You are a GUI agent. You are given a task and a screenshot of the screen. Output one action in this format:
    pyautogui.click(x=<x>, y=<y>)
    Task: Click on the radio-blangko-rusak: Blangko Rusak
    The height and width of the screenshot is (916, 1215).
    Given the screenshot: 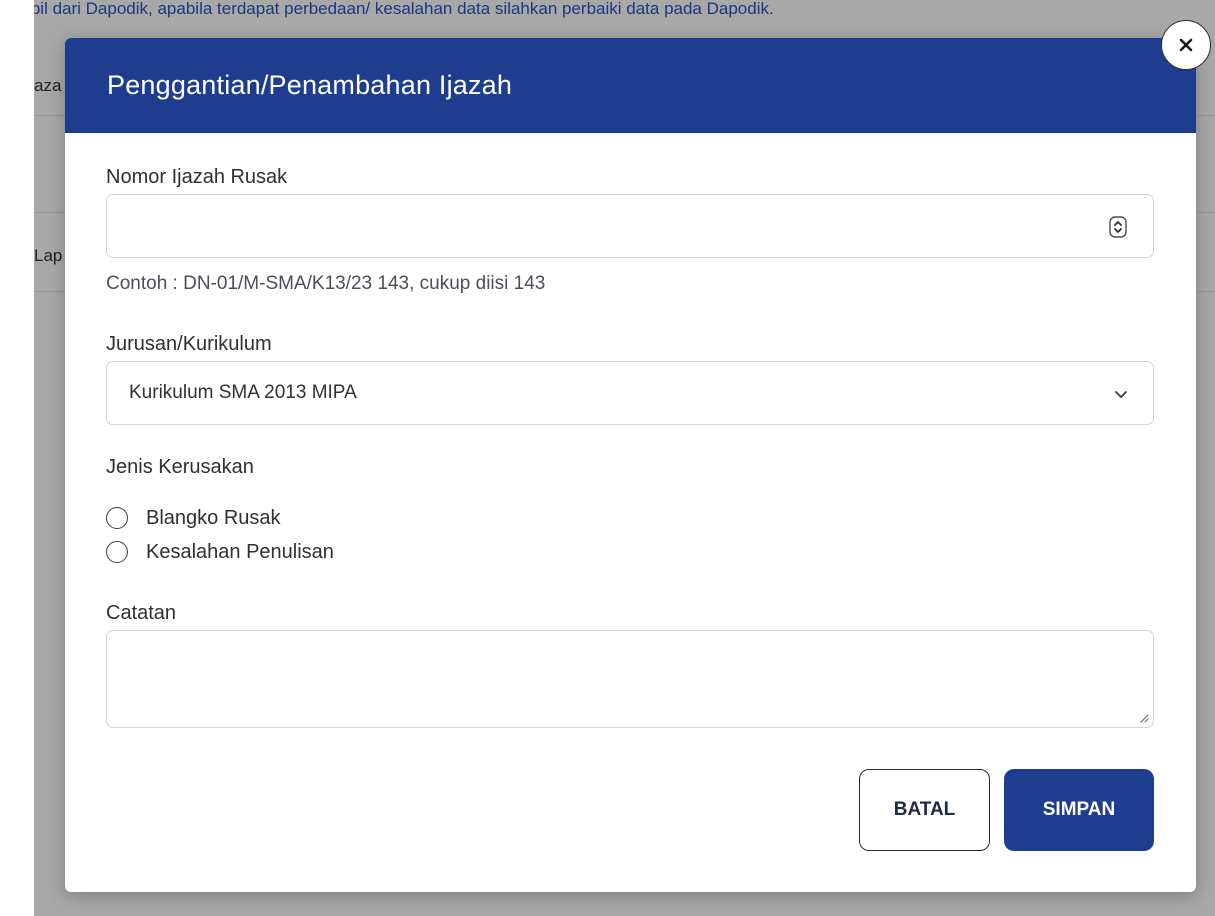 What is the action you would take?
    pyautogui.click(x=193, y=518)
    